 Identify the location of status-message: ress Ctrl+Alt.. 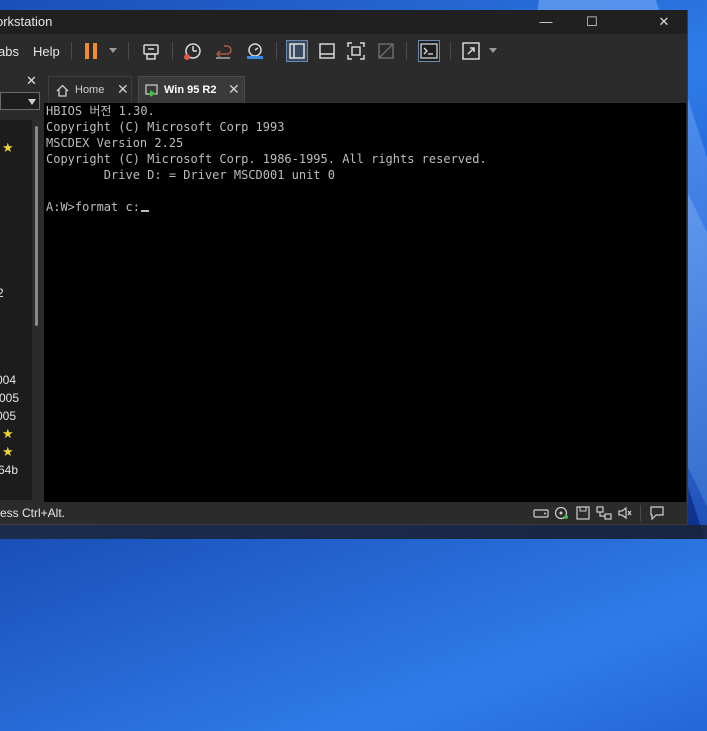
(33, 513).